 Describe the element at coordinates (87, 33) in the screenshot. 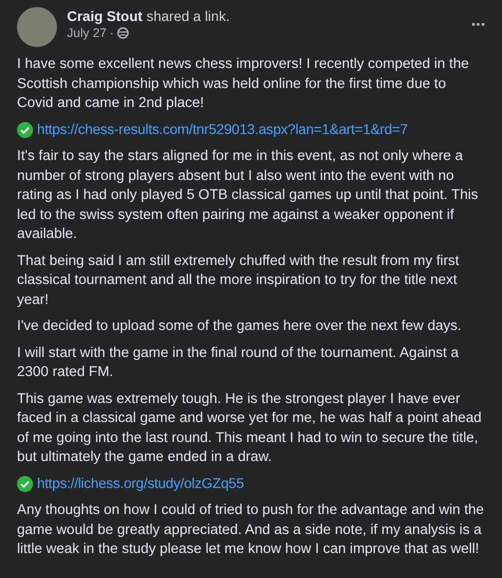

I see `post-date: July 27` at that location.